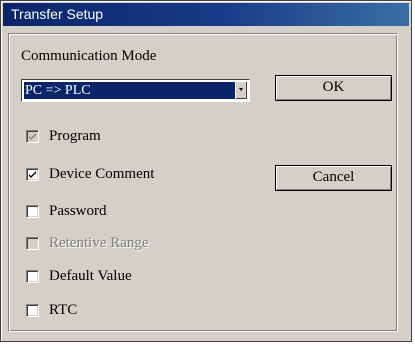 The height and width of the screenshot is (350, 415). I want to click on communication-mode-select: PC => PLC, so click(135, 90).